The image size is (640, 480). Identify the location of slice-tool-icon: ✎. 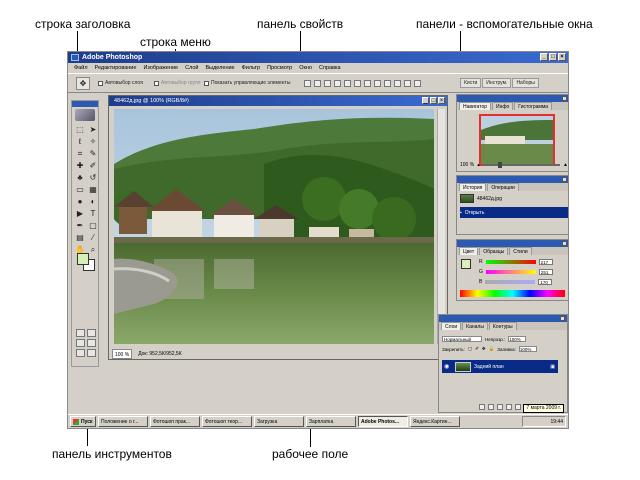
(93, 154).